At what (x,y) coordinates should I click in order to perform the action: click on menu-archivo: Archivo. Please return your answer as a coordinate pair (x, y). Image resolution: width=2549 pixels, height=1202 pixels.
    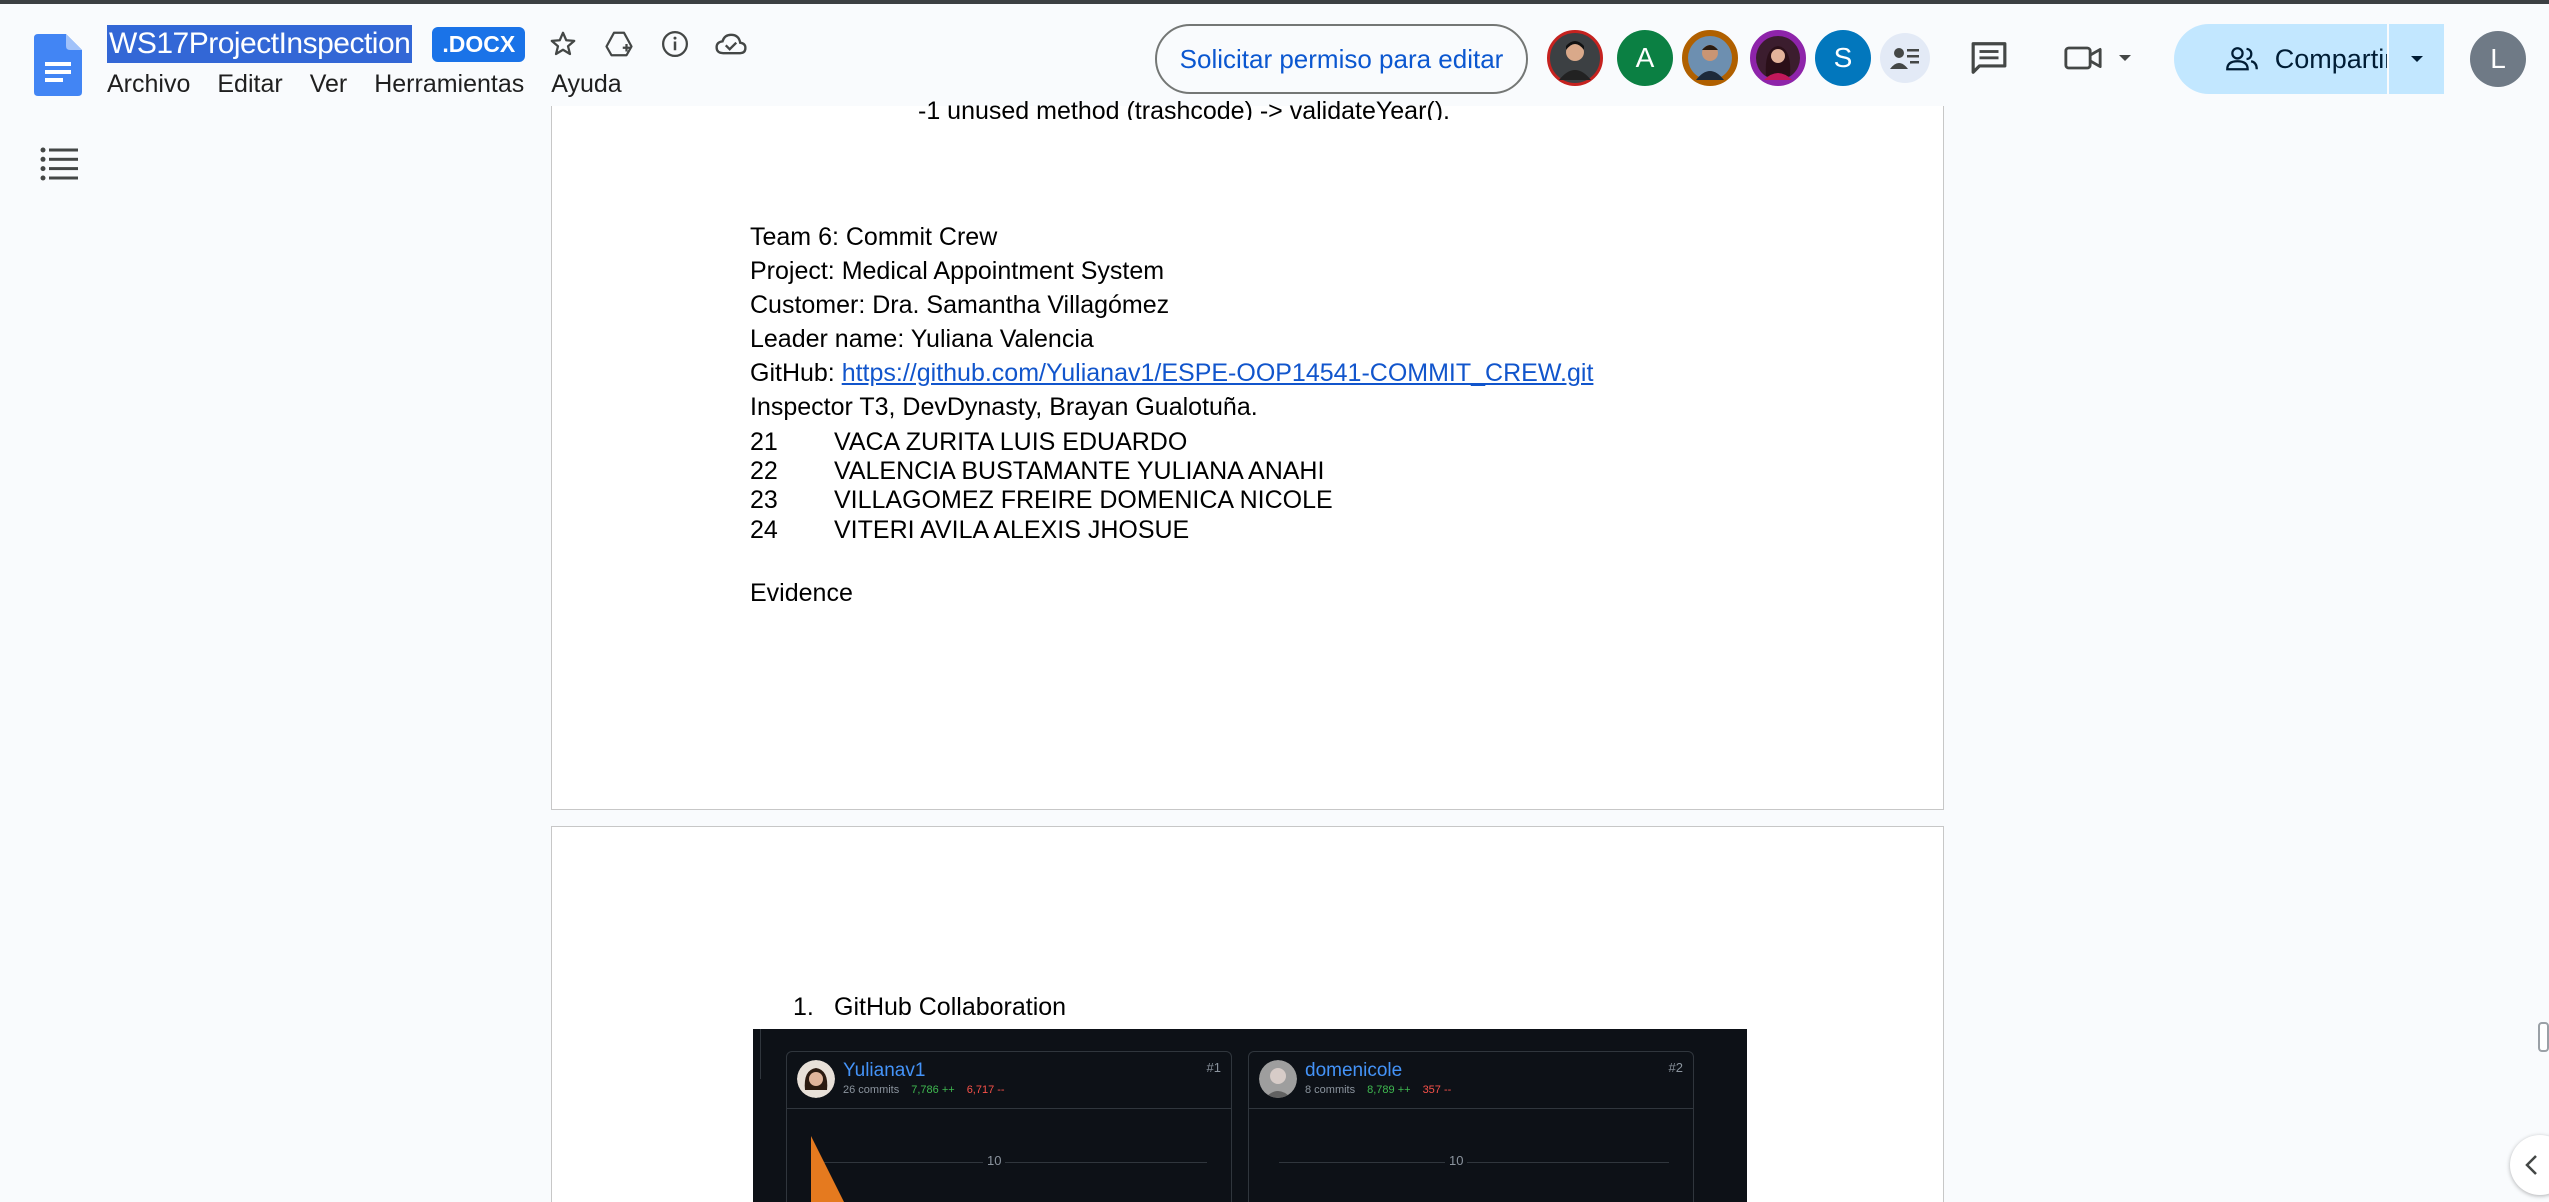
    Looking at the image, I should click on (148, 84).